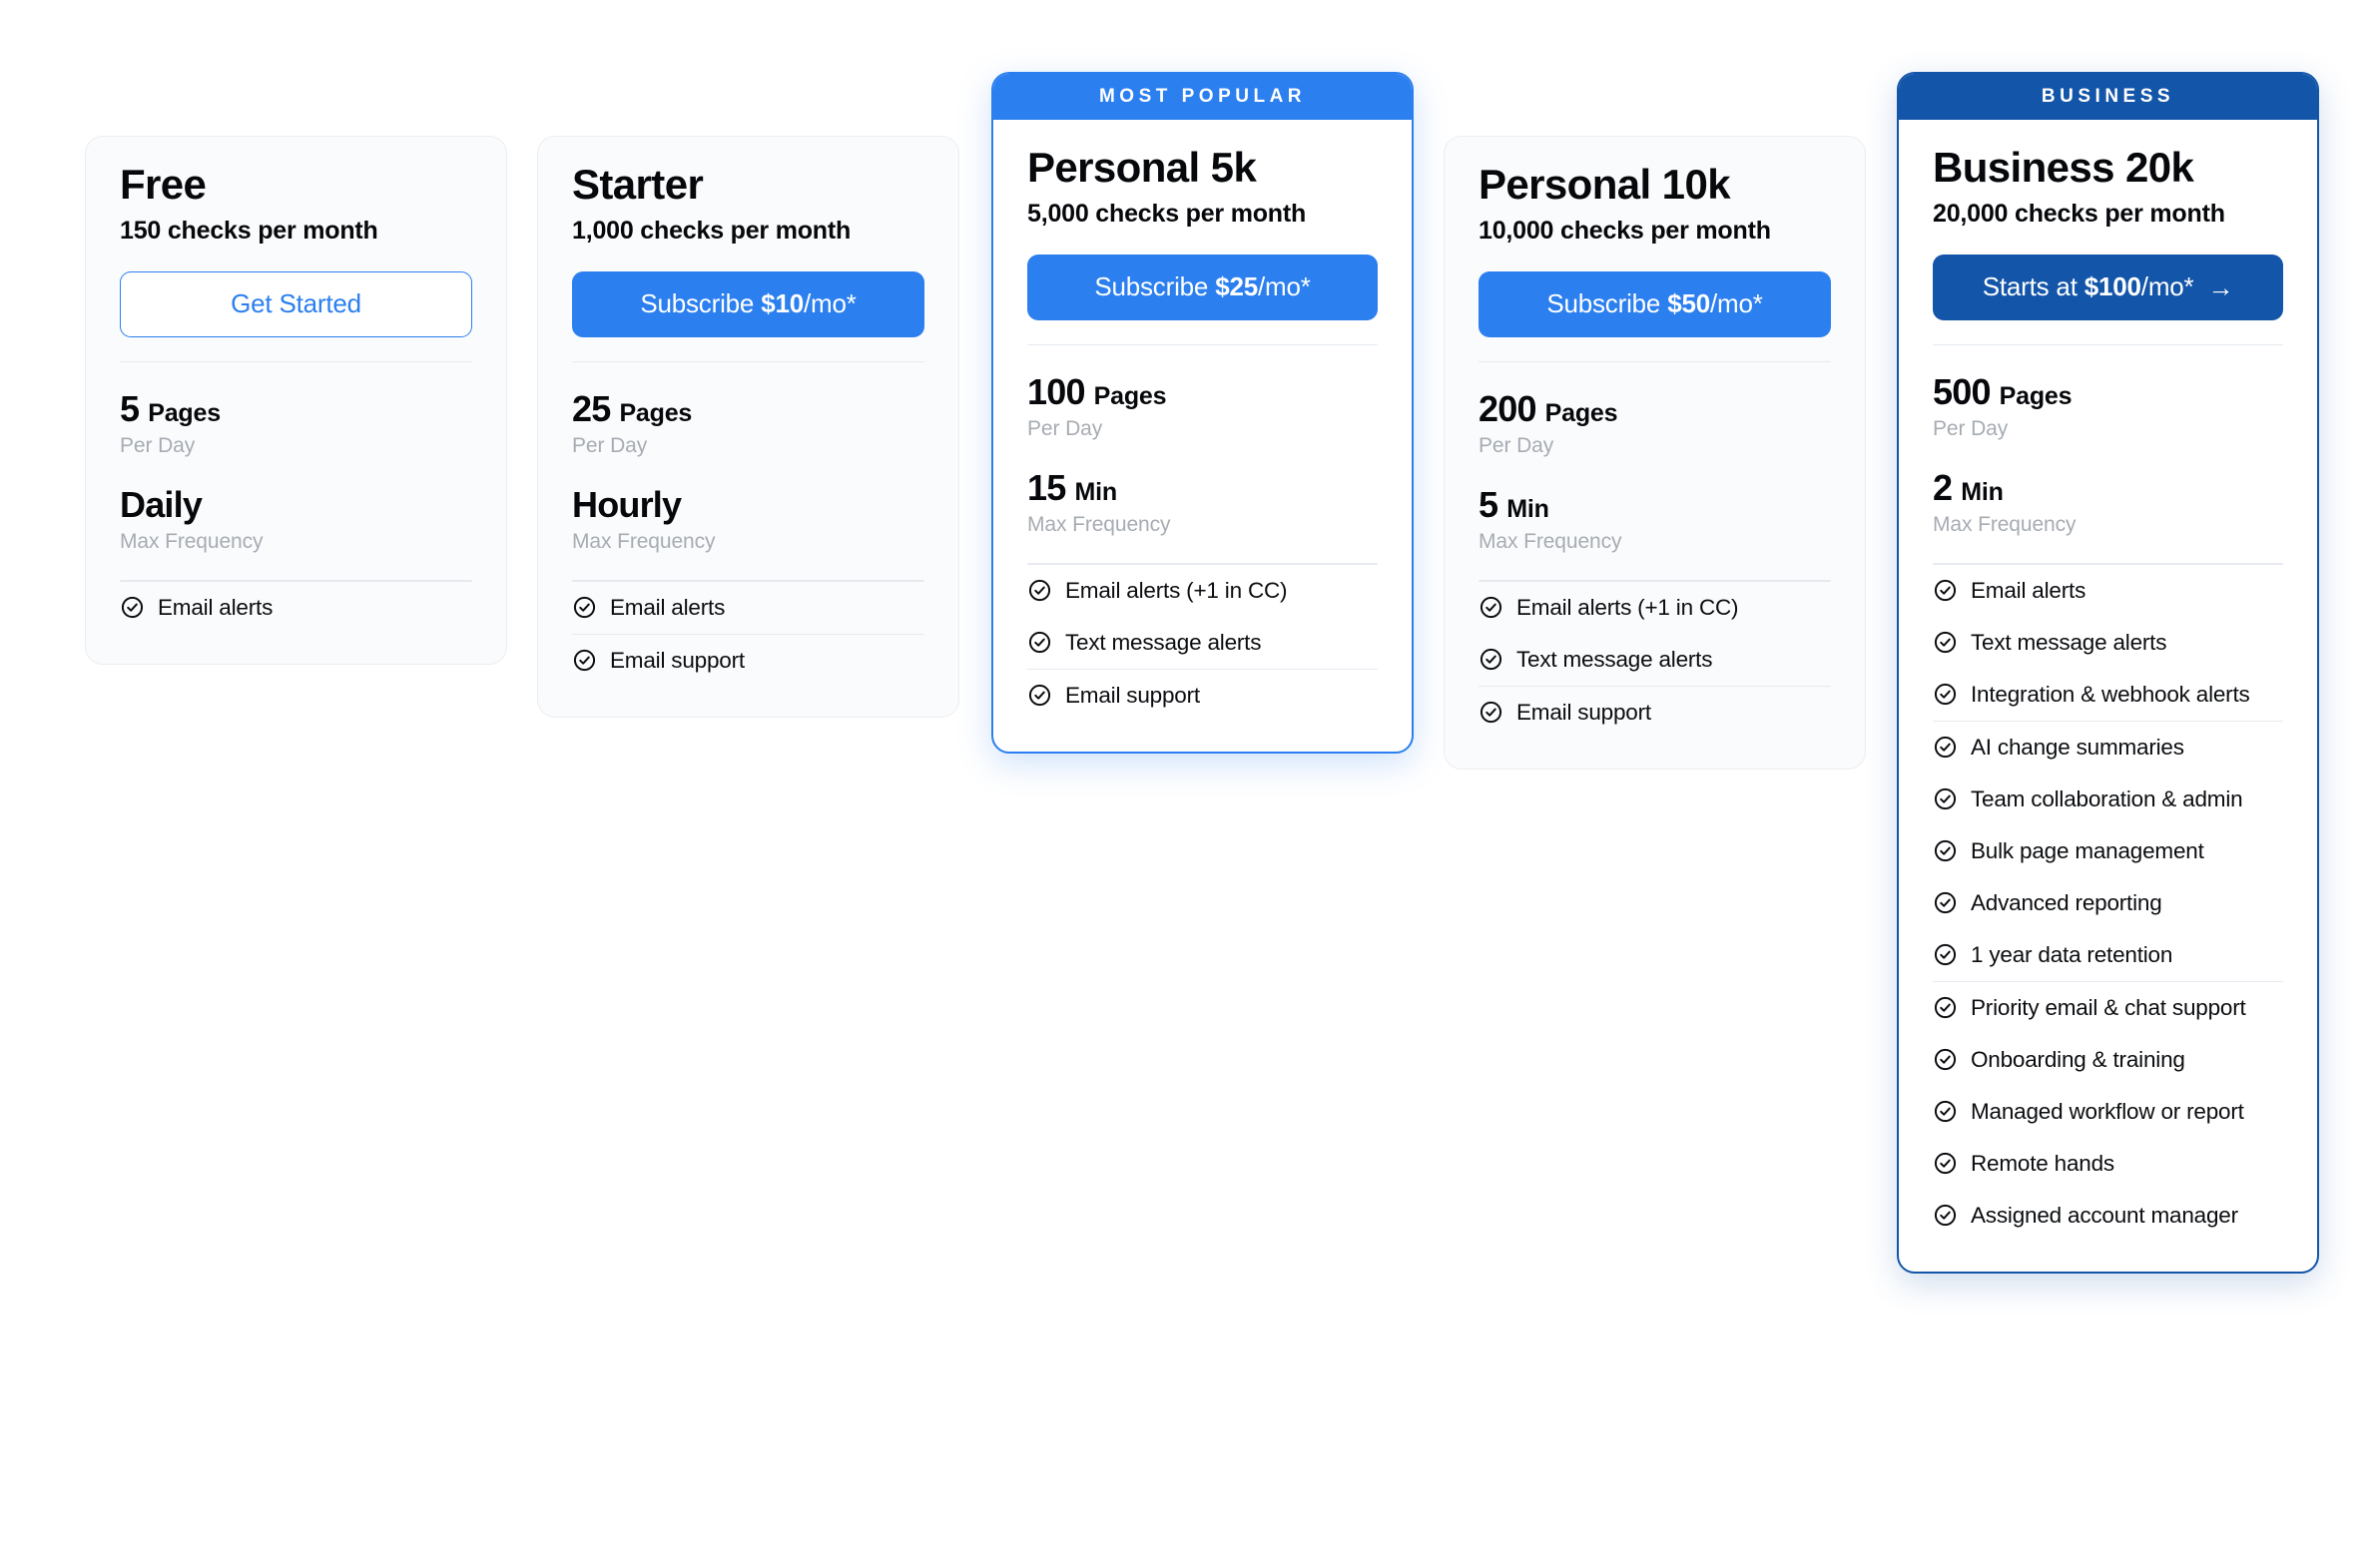 Image resolution: width=2380 pixels, height=1561 pixels. Describe the element at coordinates (1655, 519) in the screenshot. I see `plan-stat: 5 Min Max Frequency` at that location.